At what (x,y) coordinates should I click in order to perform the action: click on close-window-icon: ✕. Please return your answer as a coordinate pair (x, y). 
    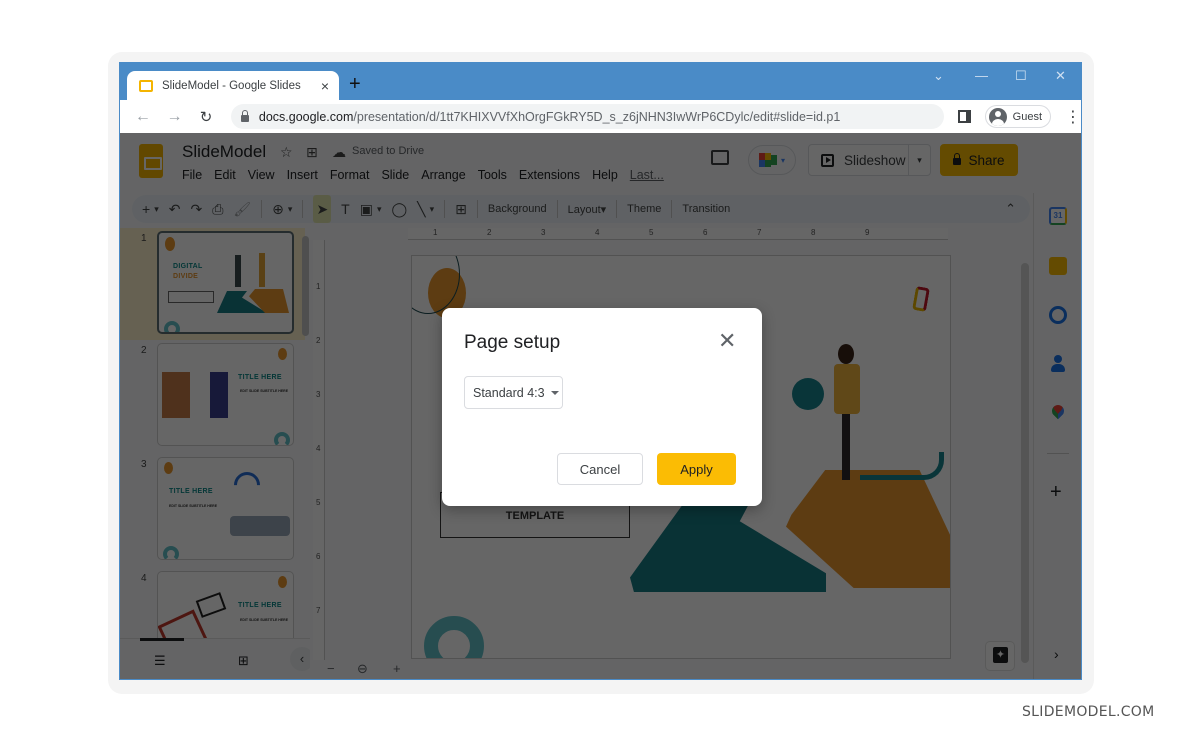
    Looking at the image, I should click on (1060, 76).